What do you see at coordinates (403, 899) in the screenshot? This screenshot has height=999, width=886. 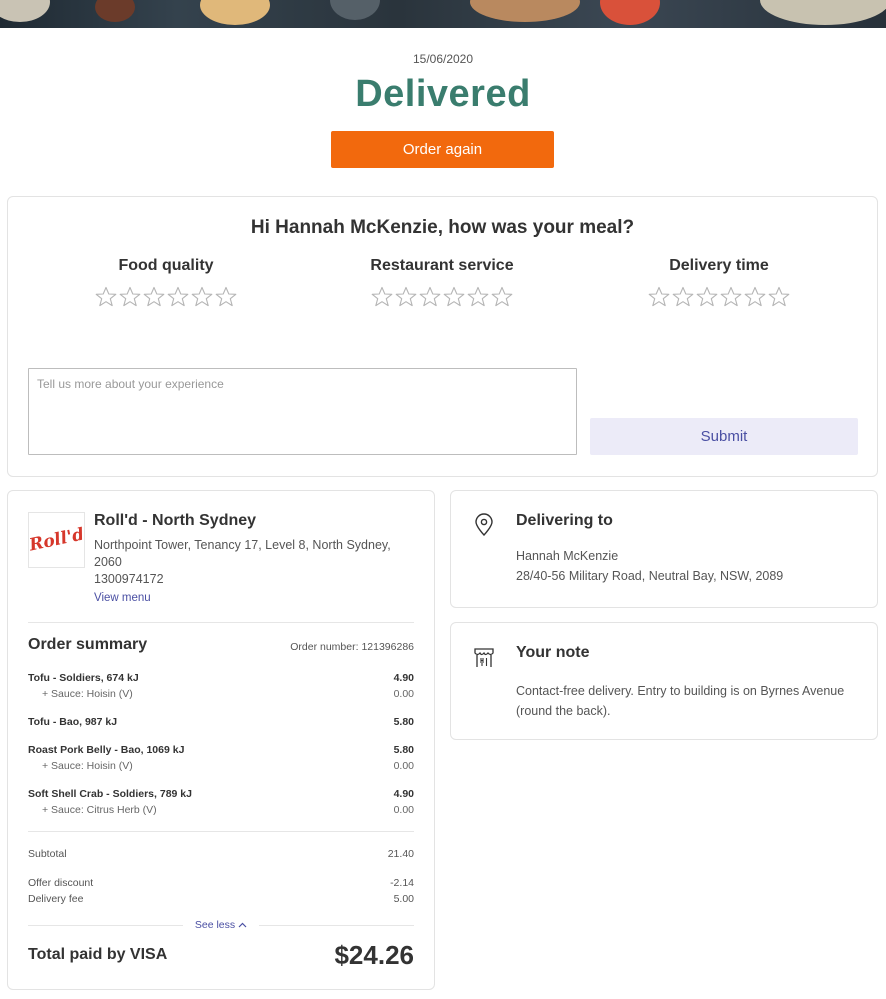 I see `delivery-fee-value: 5.00` at bounding box center [403, 899].